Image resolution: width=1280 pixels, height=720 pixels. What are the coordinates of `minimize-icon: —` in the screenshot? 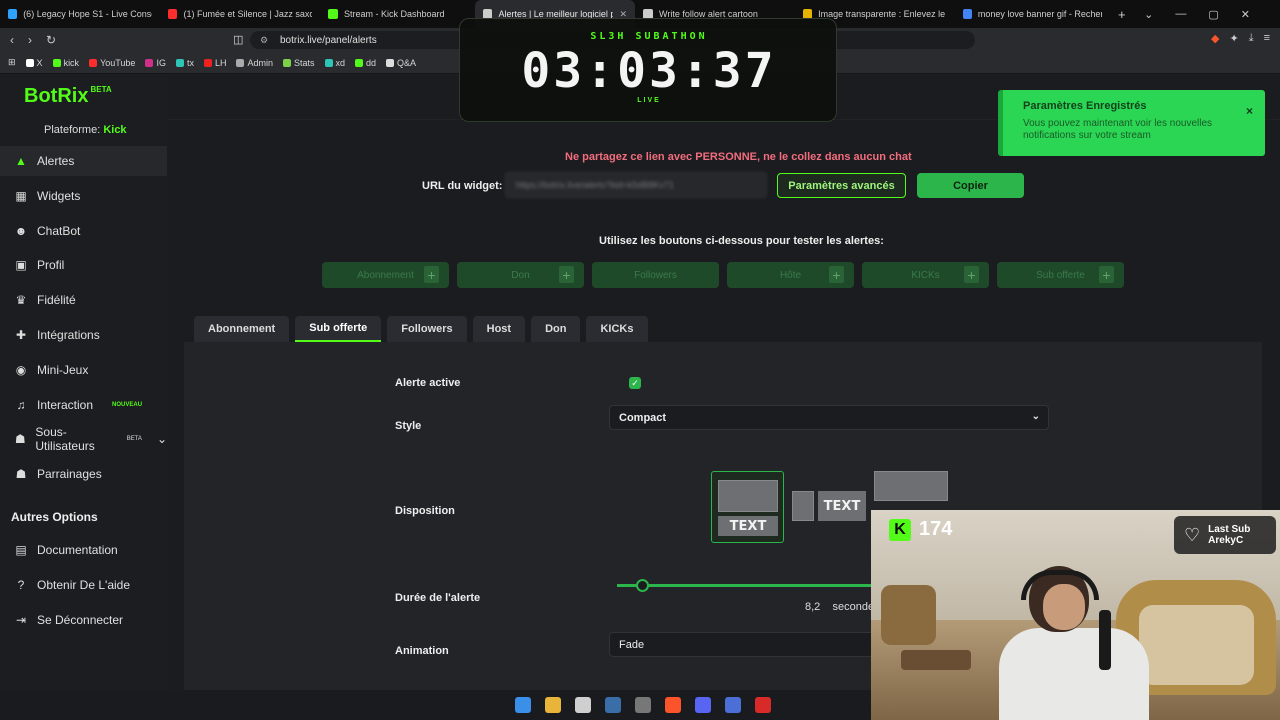 It's located at (1180, 14).